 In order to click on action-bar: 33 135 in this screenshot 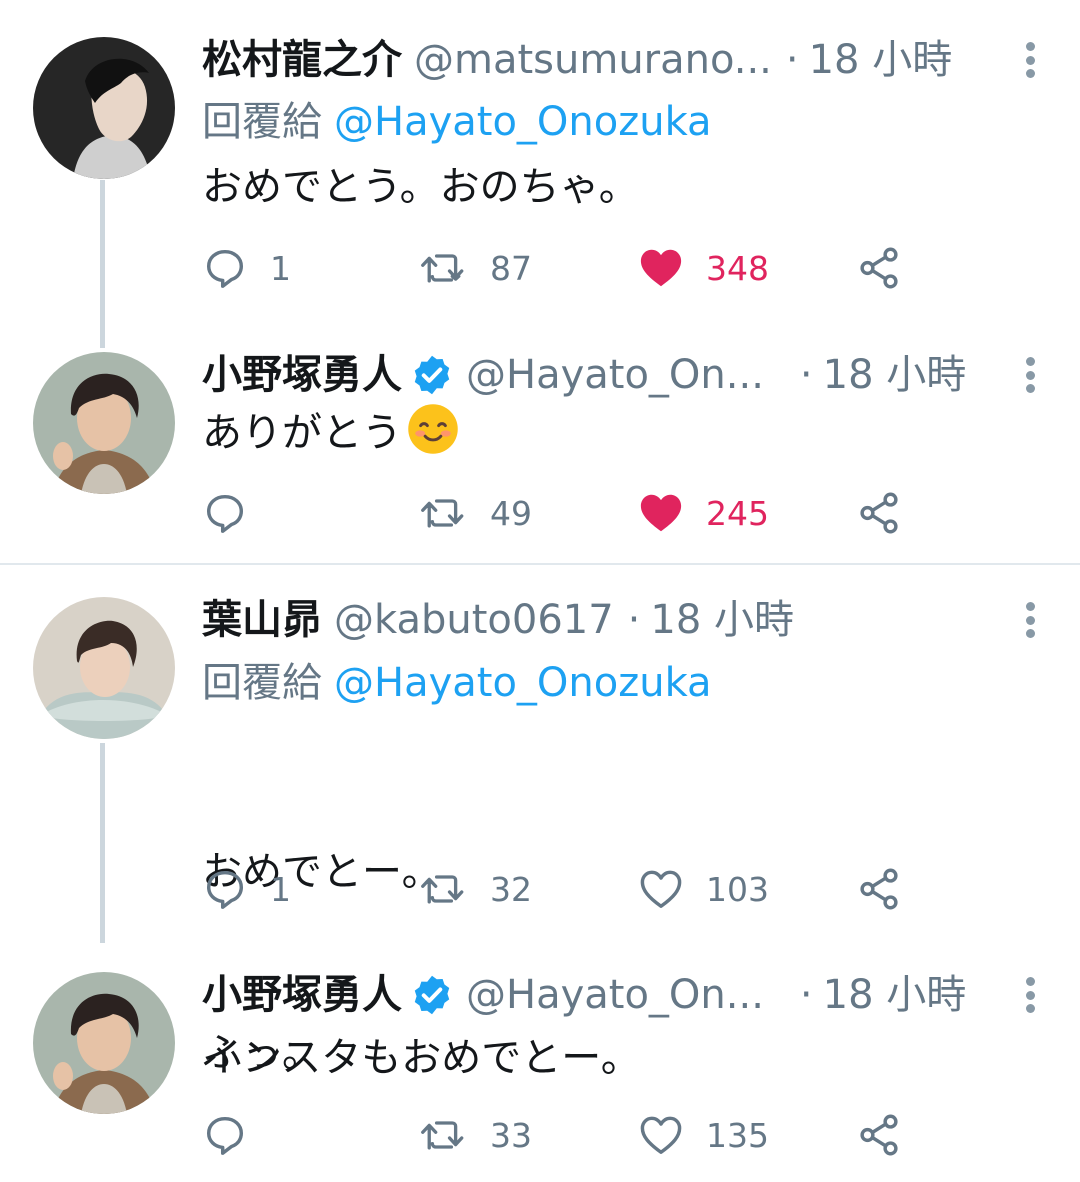, I will do `click(572, 1135)`.